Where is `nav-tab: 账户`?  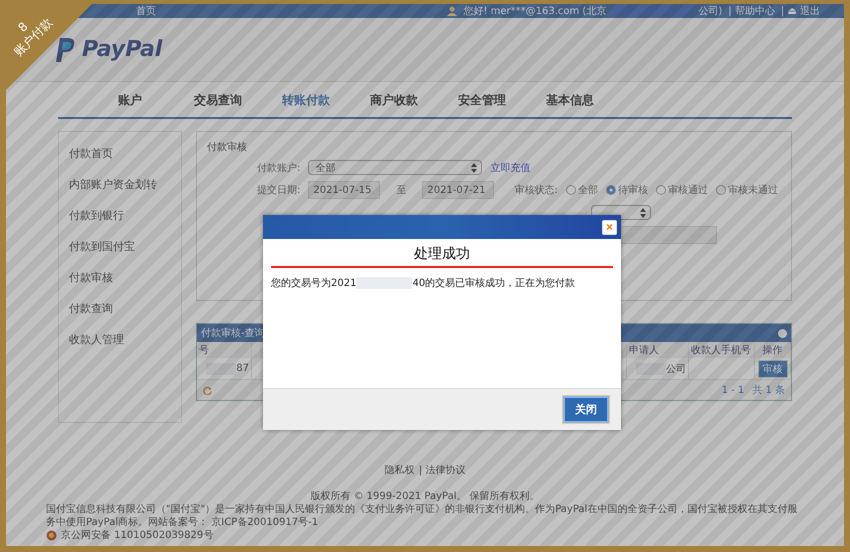 nav-tab: 账户 is located at coordinates (130, 100).